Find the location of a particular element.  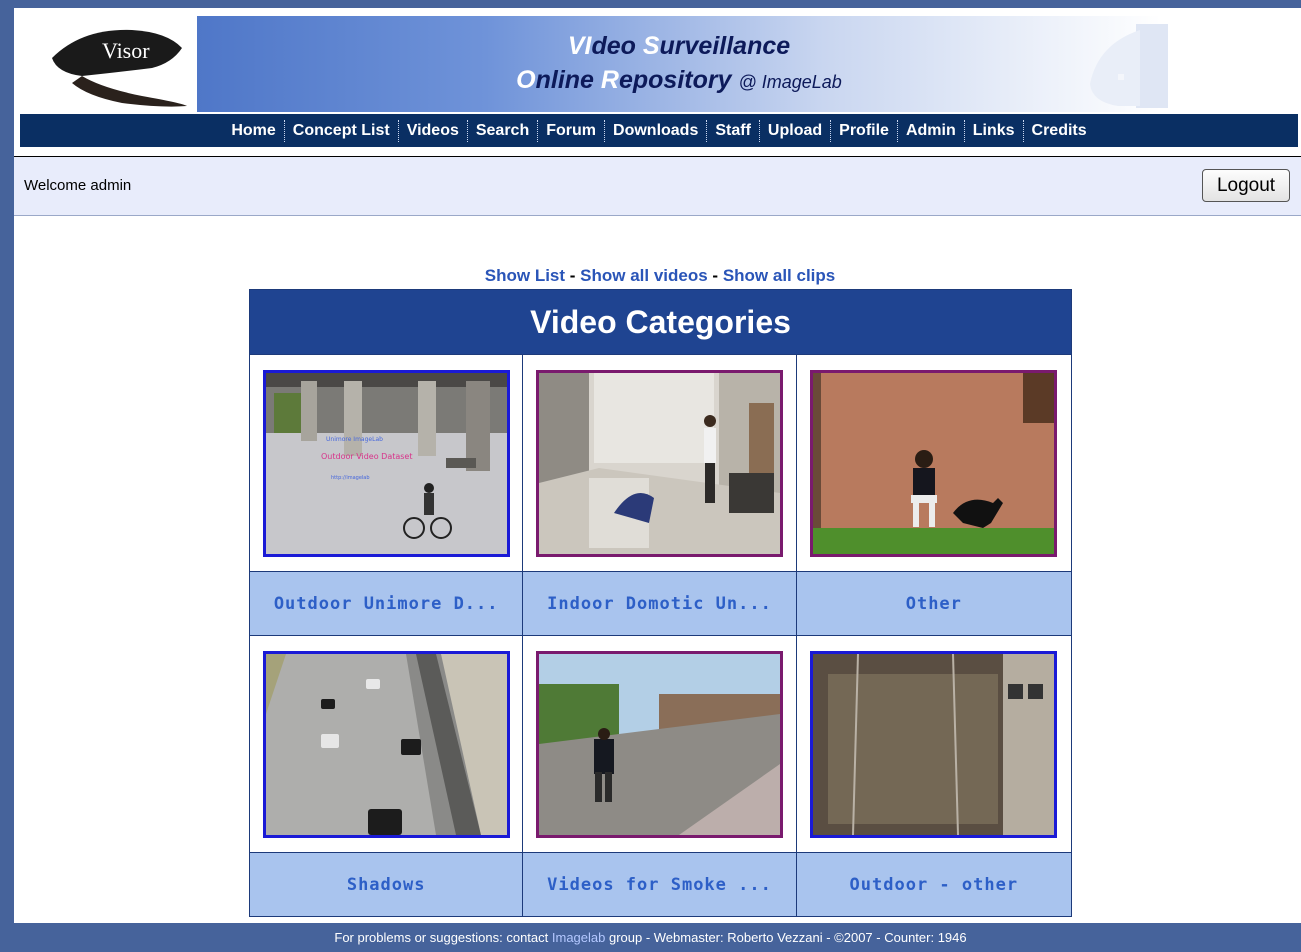

category-label-other: Other is located at coordinates (933, 603).